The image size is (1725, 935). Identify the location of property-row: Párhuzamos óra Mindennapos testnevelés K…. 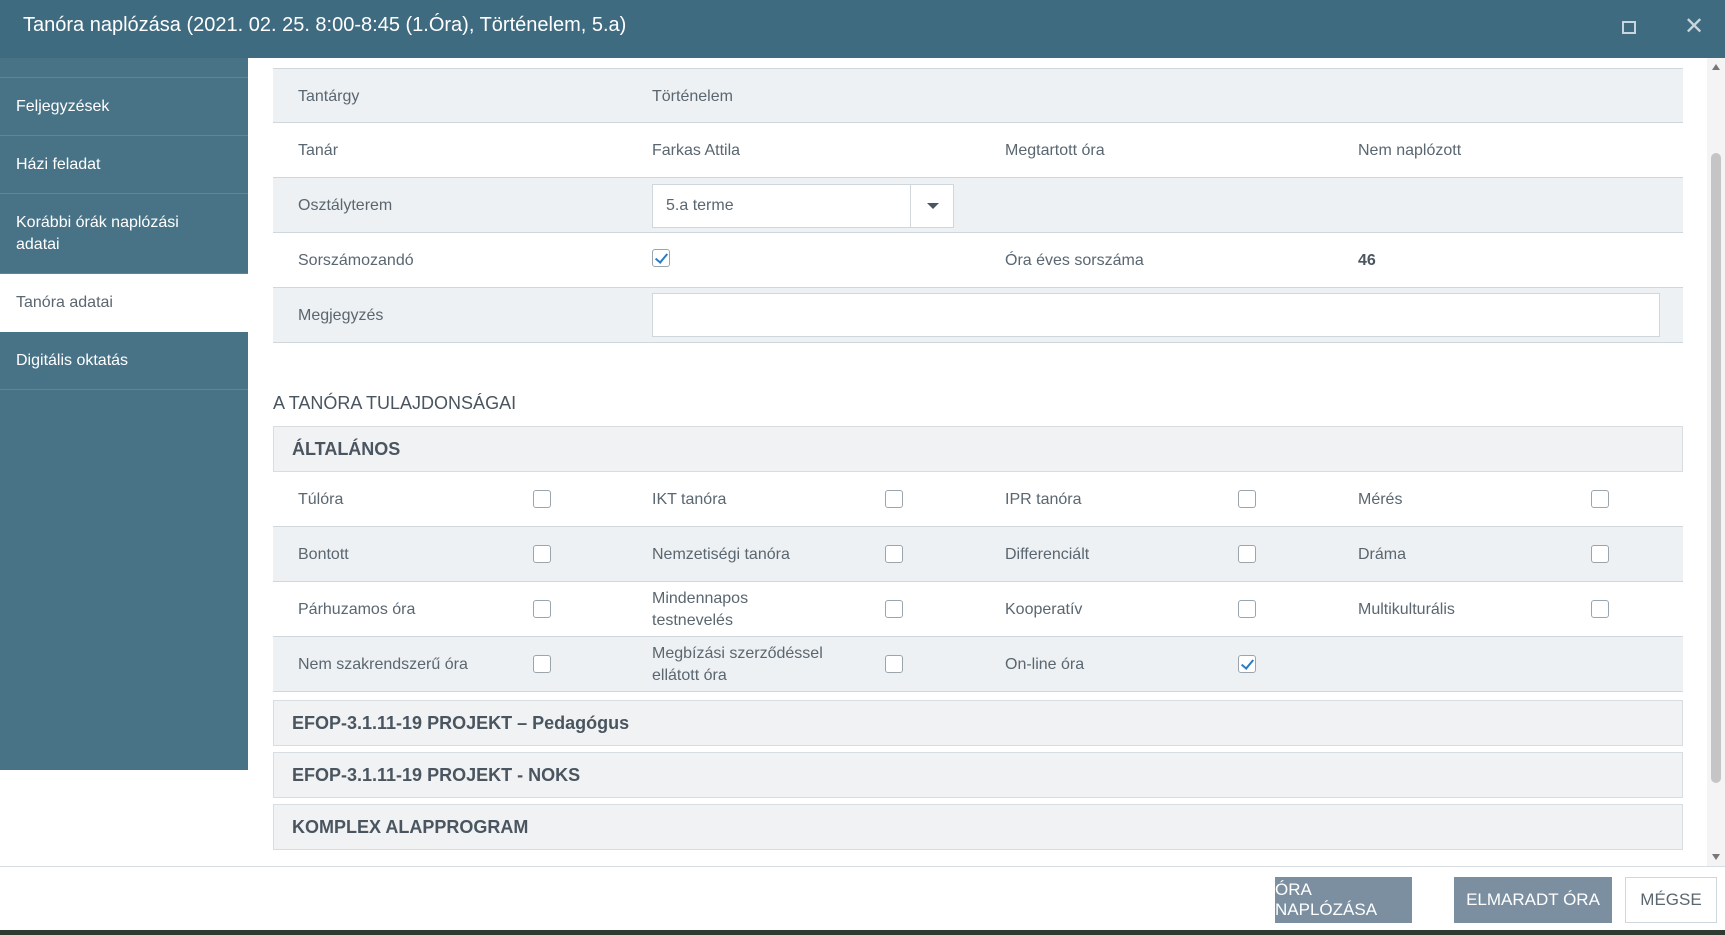
(978, 609).